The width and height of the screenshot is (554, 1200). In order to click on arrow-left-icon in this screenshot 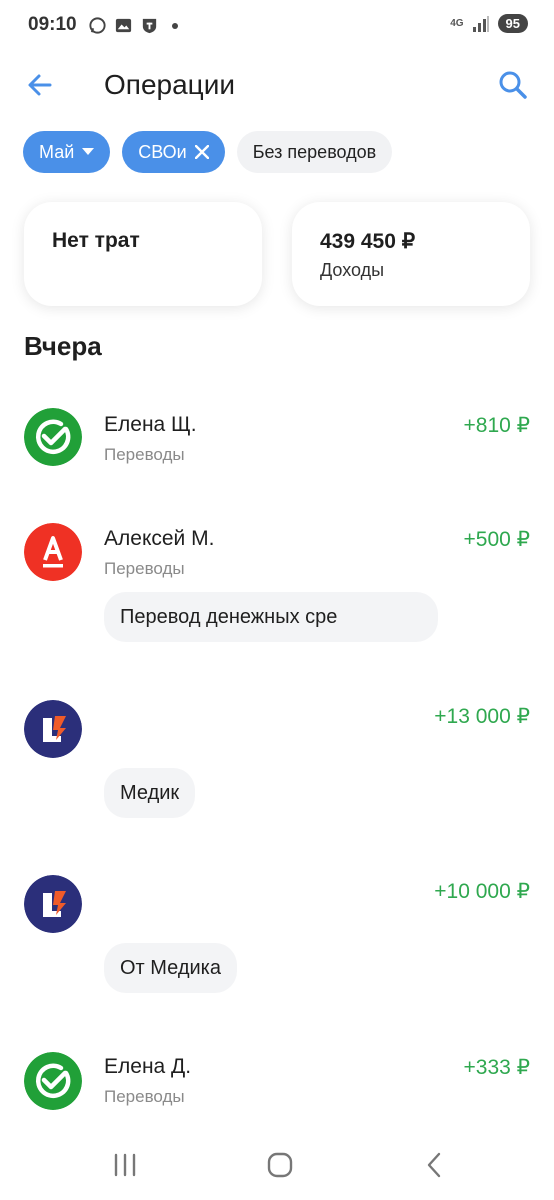, I will do `click(40, 85)`.